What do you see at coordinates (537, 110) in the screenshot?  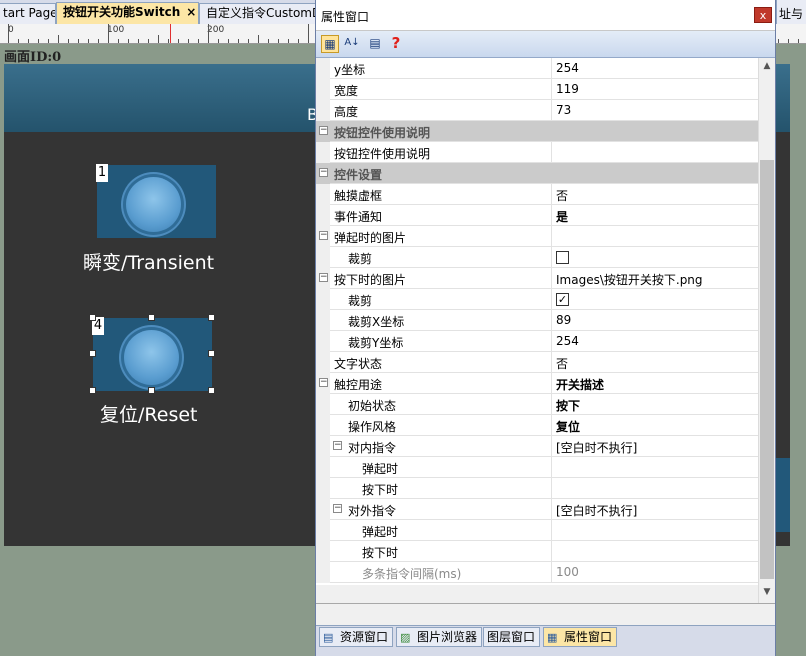 I see `property-row: 高度 73` at bounding box center [537, 110].